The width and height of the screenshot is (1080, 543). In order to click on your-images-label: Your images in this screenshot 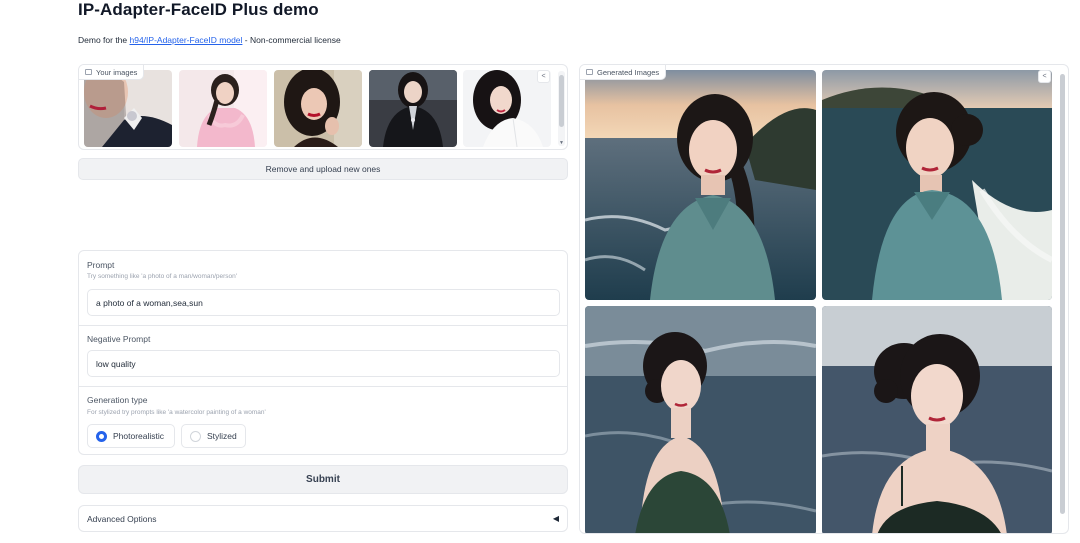, I will do `click(112, 72)`.